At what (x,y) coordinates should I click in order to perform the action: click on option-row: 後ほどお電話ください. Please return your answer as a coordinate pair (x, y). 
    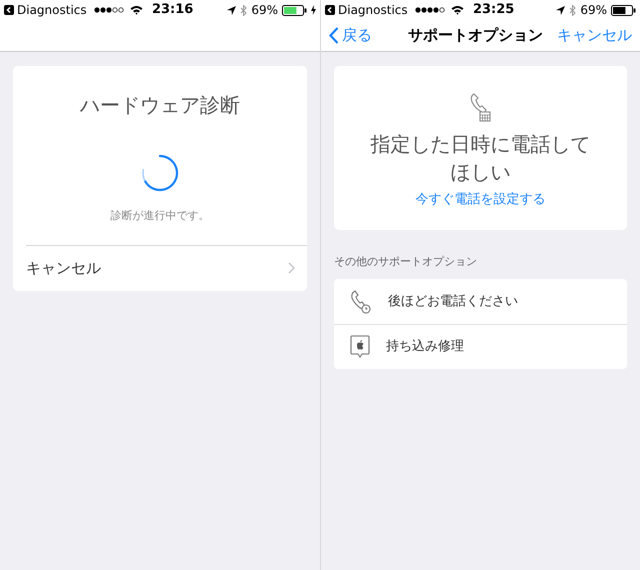
    Looking at the image, I should click on (480, 301).